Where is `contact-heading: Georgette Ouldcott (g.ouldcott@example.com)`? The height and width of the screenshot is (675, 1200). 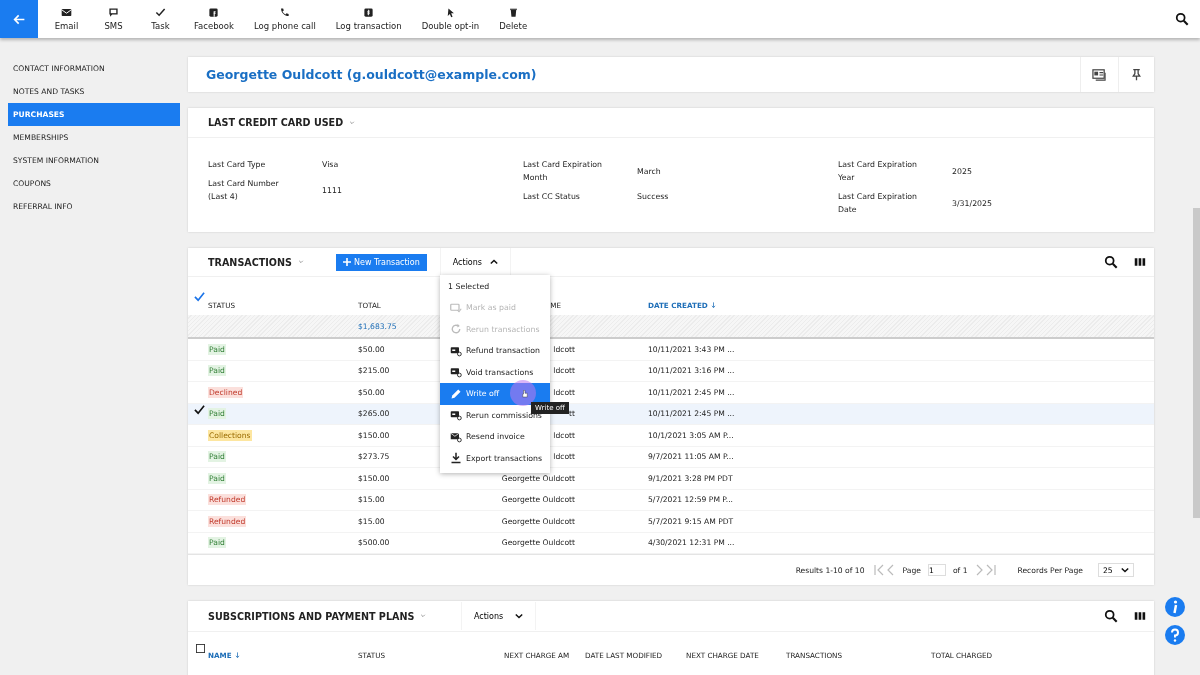
contact-heading: Georgette Ouldcott (g.ouldcott@example.com) is located at coordinates (371, 74).